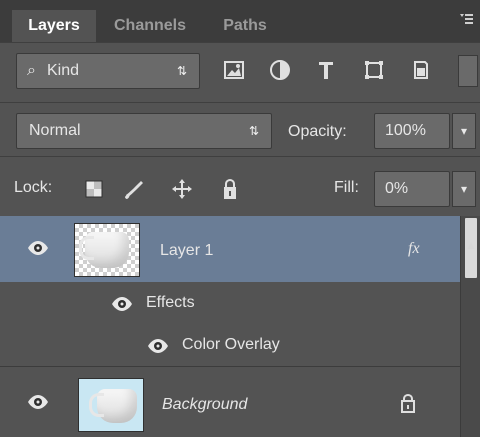  What do you see at coordinates (405, 130) in the screenshot?
I see `opacity-value: 100%` at bounding box center [405, 130].